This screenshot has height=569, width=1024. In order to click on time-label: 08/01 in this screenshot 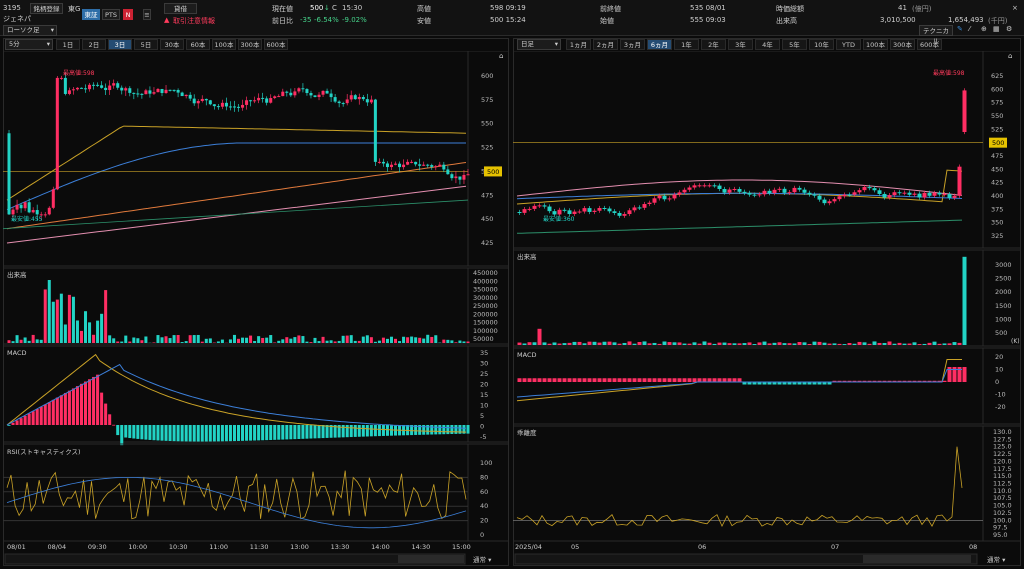, I will do `click(16, 547)`.